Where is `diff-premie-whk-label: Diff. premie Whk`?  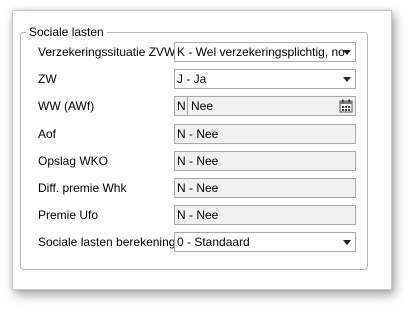 diff-premie-whk-label: Diff. premie Whk is located at coordinates (82, 188).